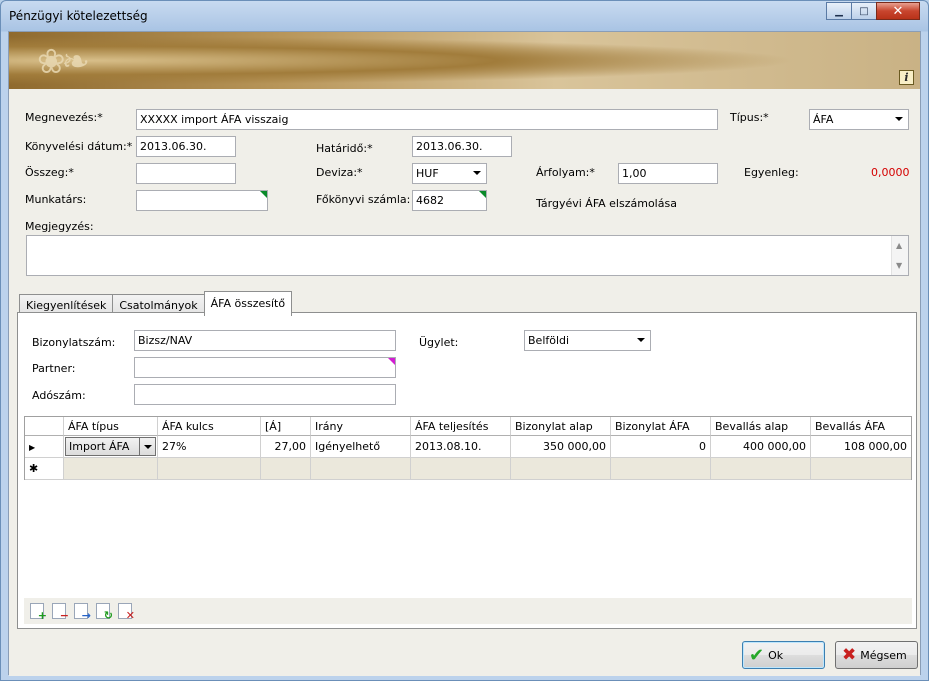  I want to click on column-header-afa-teljesites: ÁFA teljesítés, so click(461, 426).